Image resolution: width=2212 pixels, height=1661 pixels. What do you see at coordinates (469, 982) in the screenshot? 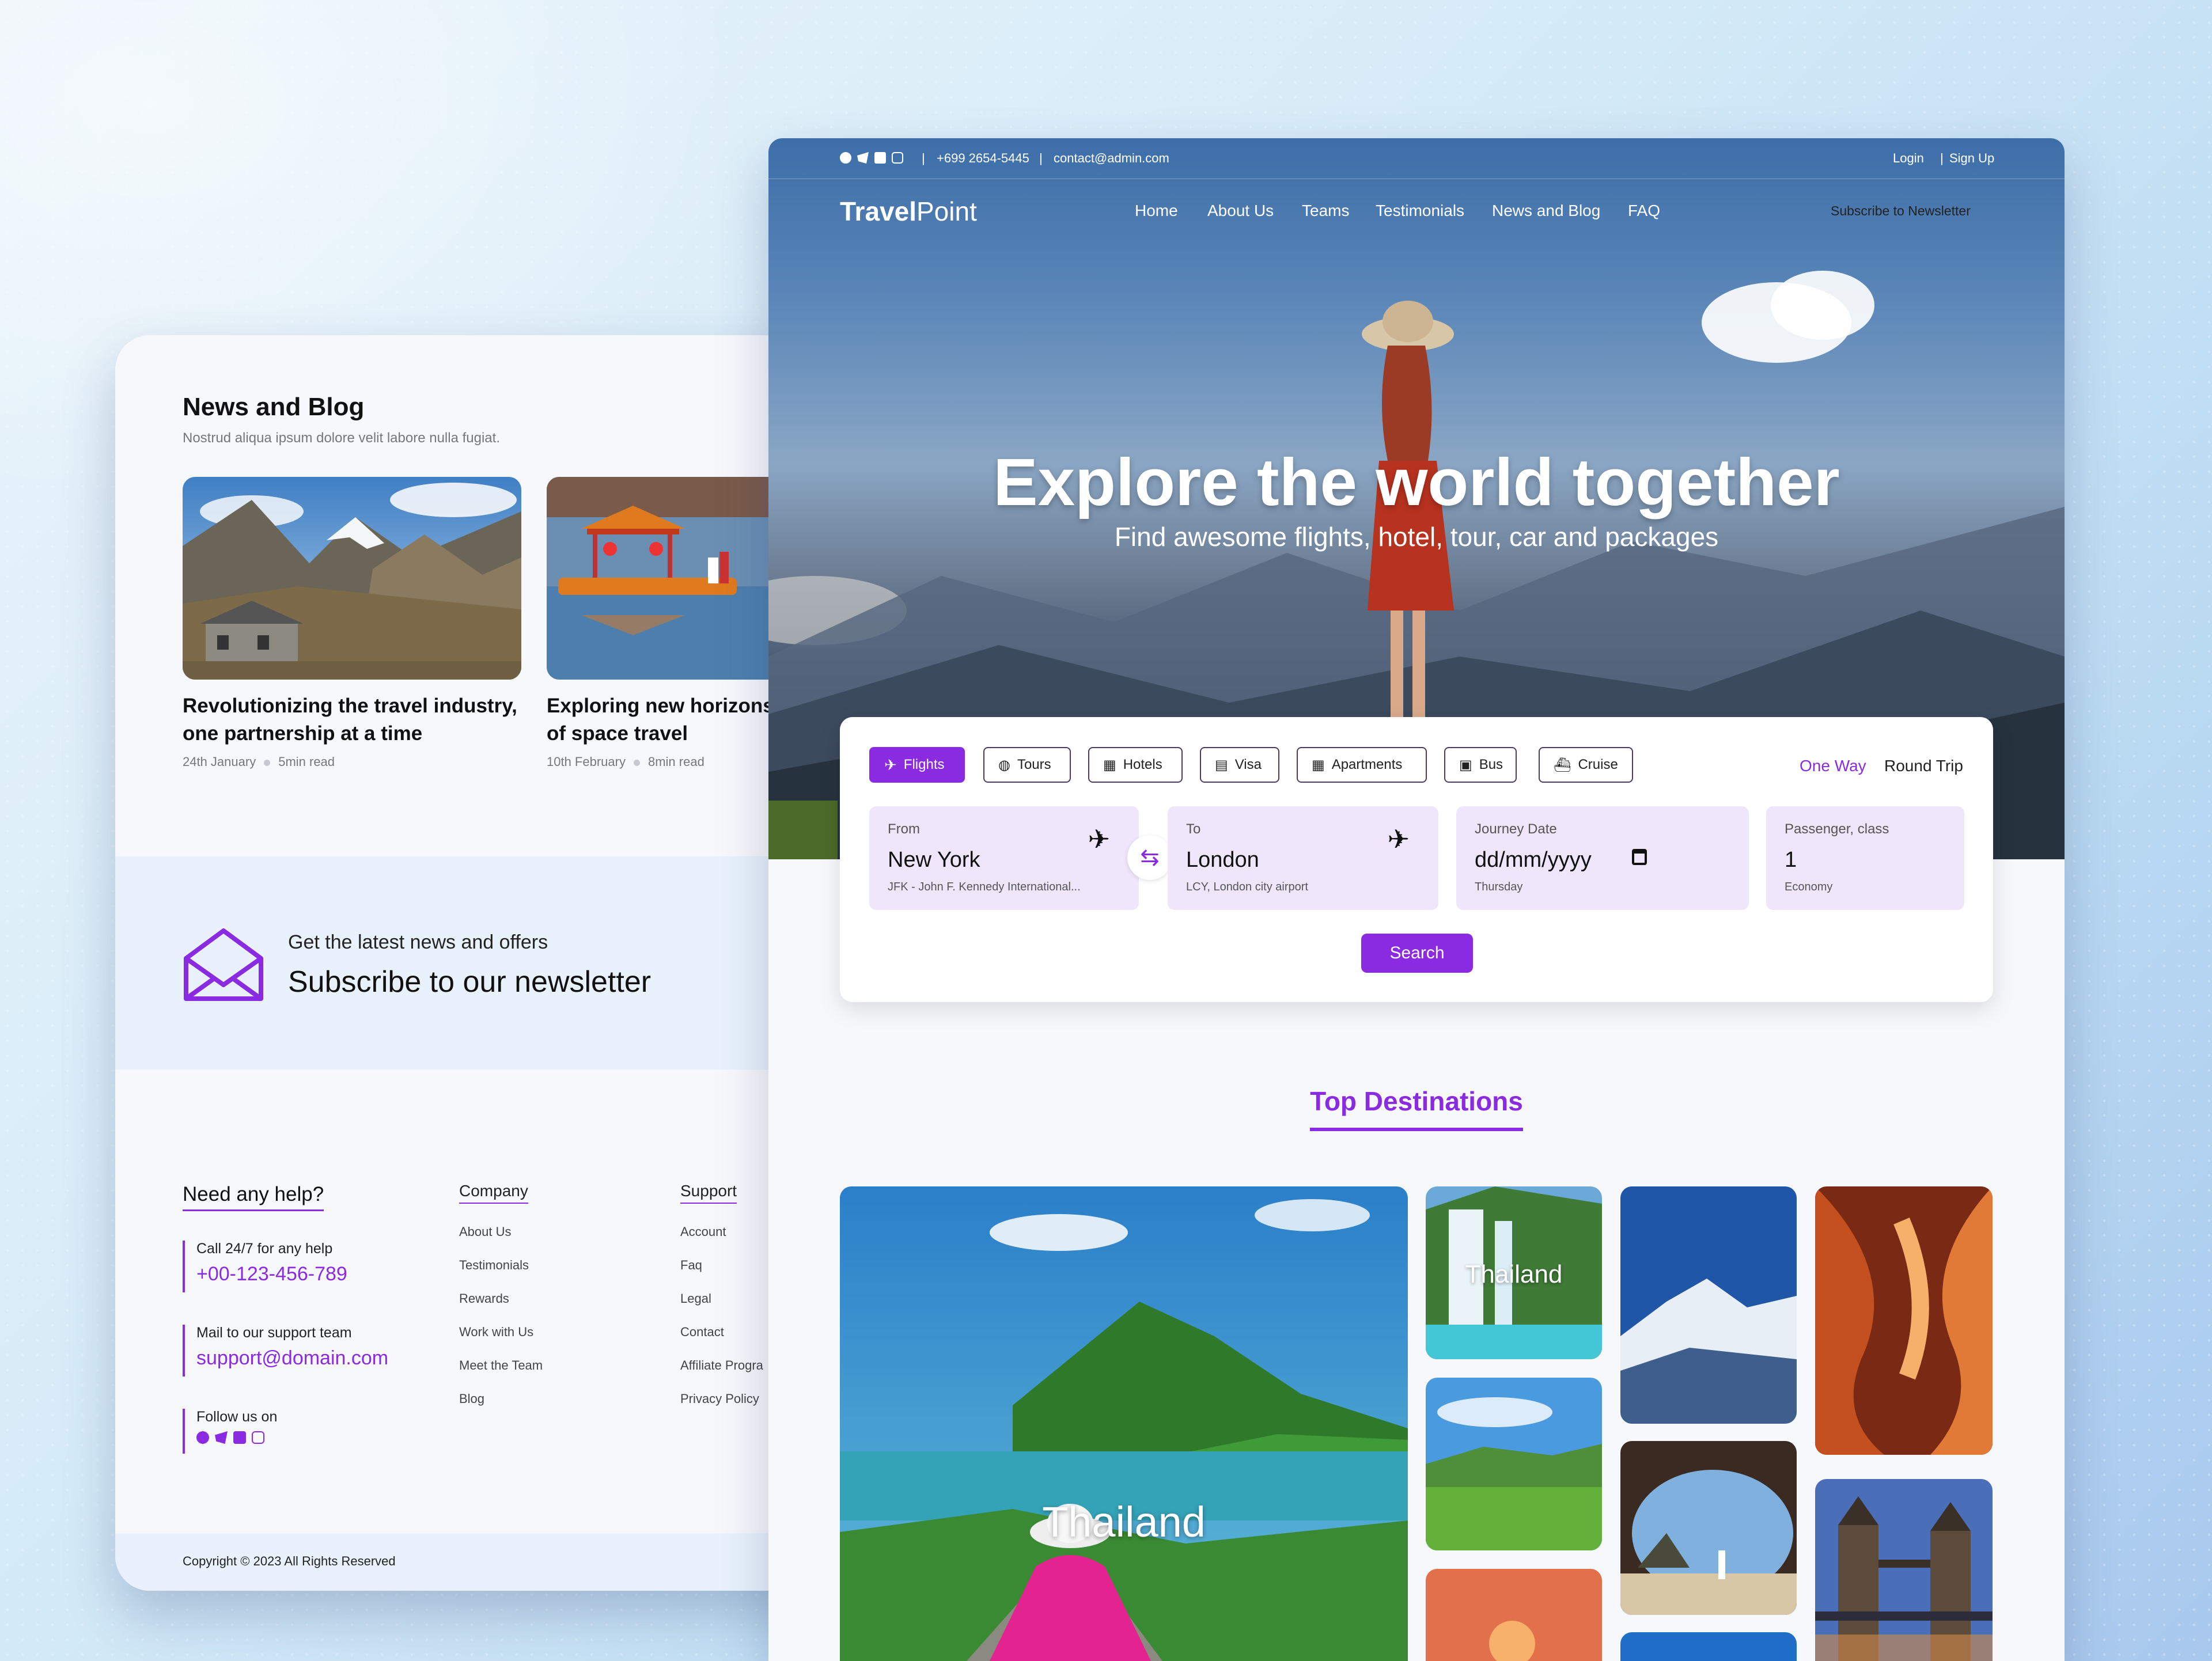
I see `newsletter-title: Subscribe to our newsletter` at bounding box center [469, 982].